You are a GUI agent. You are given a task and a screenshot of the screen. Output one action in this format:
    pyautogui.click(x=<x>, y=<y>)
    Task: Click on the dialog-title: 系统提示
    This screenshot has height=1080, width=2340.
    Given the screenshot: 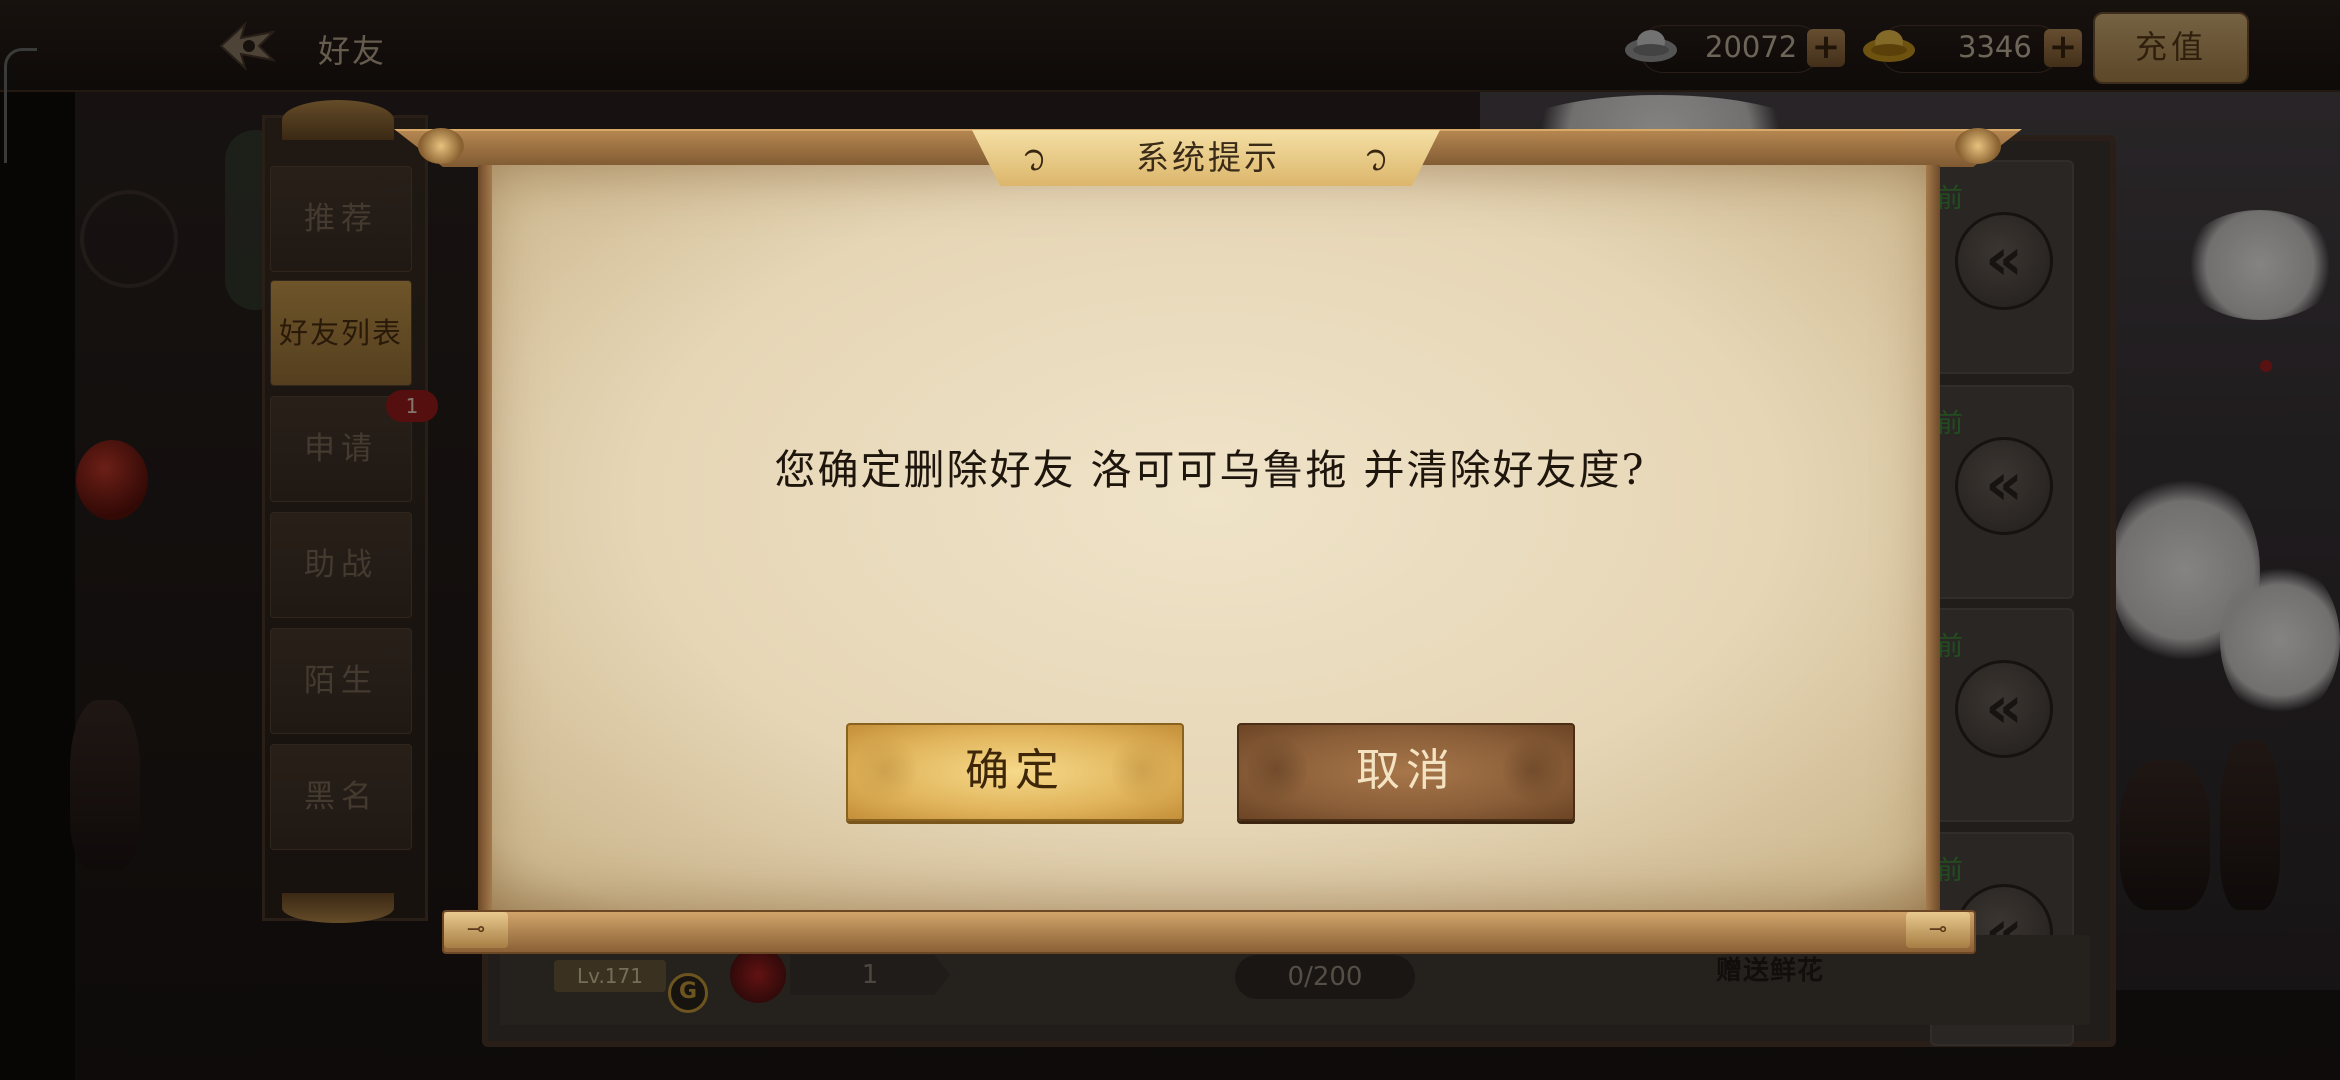 What is the action you would take?
    pyautogui.click(x=1208, y=157)
    